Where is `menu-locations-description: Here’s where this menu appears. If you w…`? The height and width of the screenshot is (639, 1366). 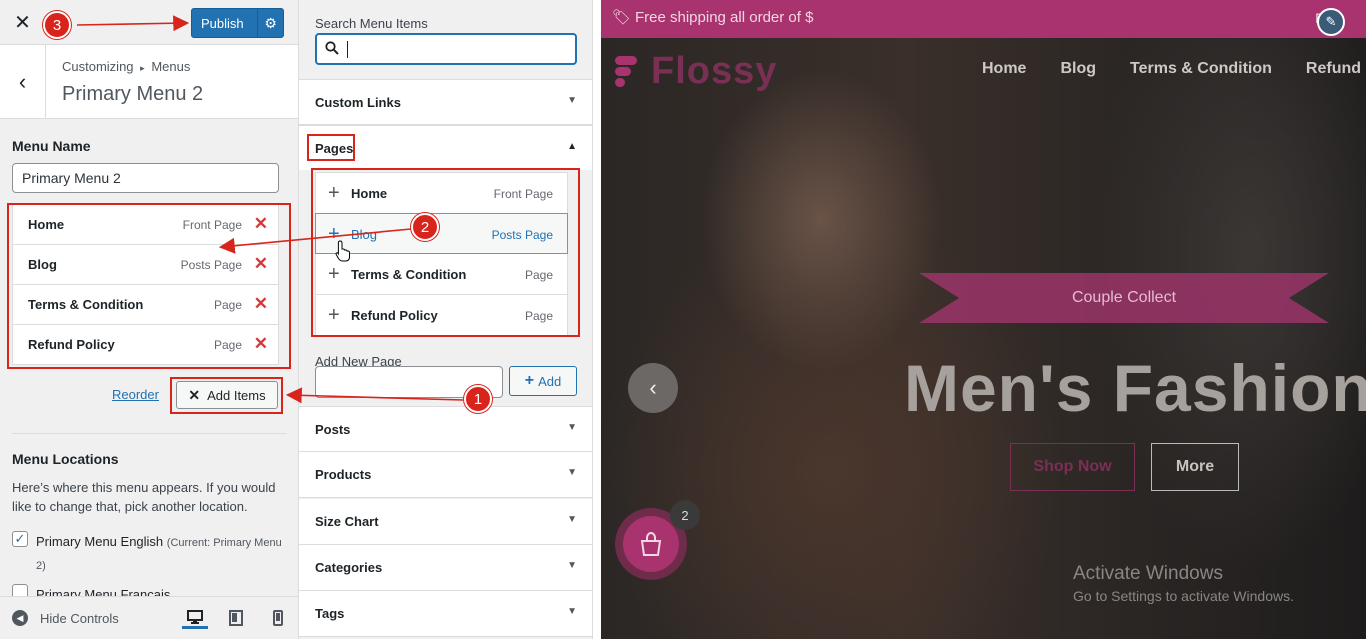
menu-locations-description: Here’s where this menu appears. If you w… is located at coordinates (144, 497).